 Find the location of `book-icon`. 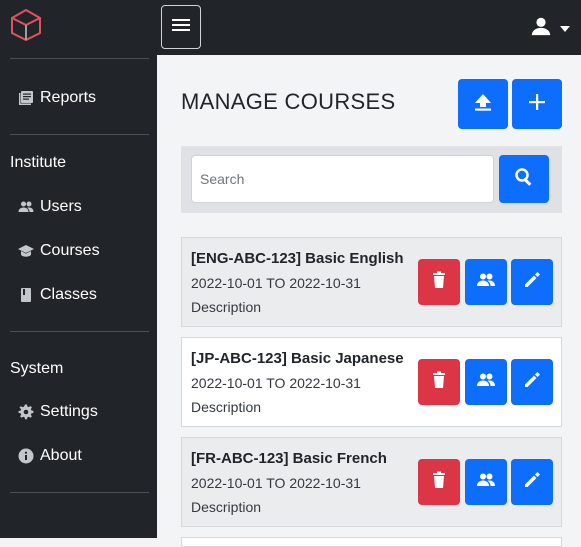

book-icon is located at coordinates (26, 295).